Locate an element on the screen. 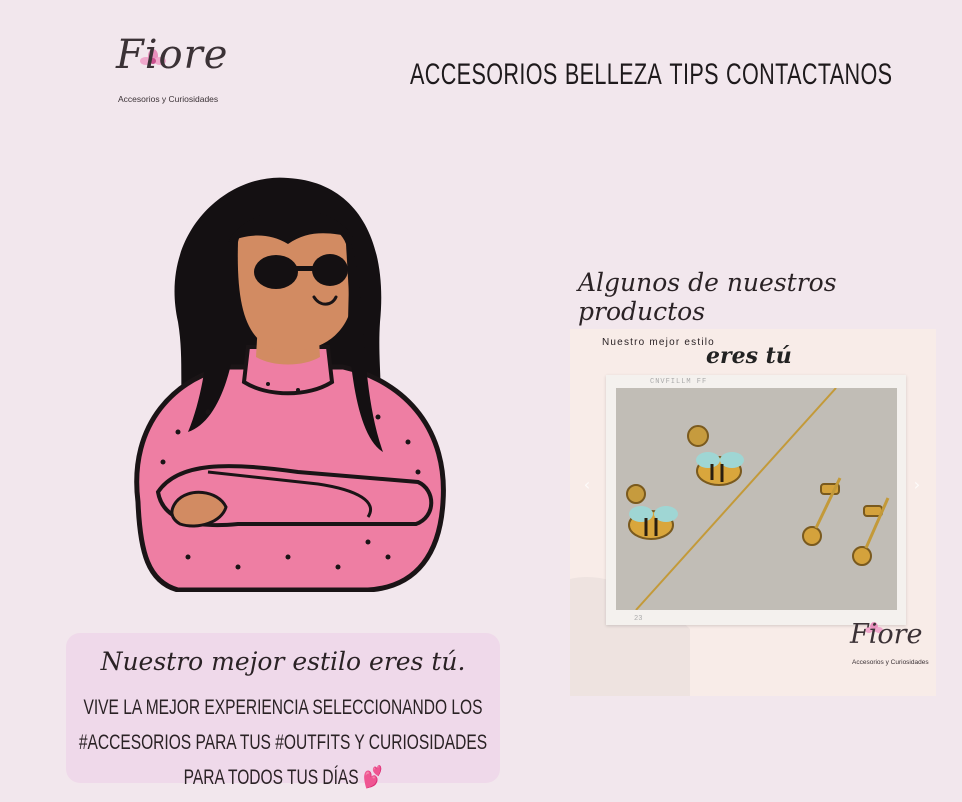  promo-title: Nuestro mejor estilo eres tú. is located at coordinates (283, 661).